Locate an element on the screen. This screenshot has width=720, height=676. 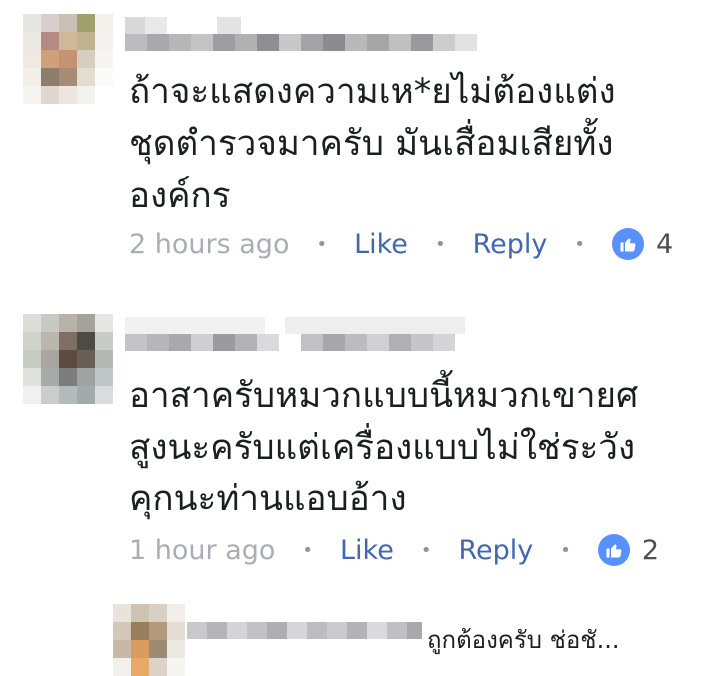
comment-text-line-3: คุกนะท่านแอบอ้าง is located at coordinates (268, 499).